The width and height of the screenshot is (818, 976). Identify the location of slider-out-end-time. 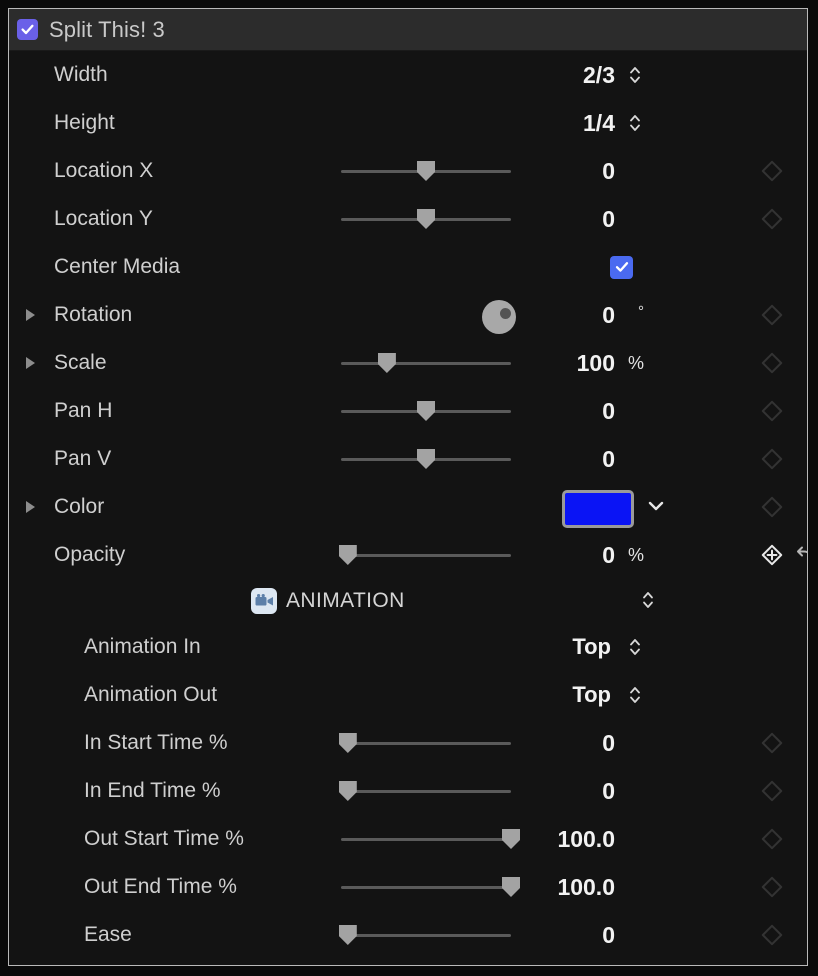
(430, 887).